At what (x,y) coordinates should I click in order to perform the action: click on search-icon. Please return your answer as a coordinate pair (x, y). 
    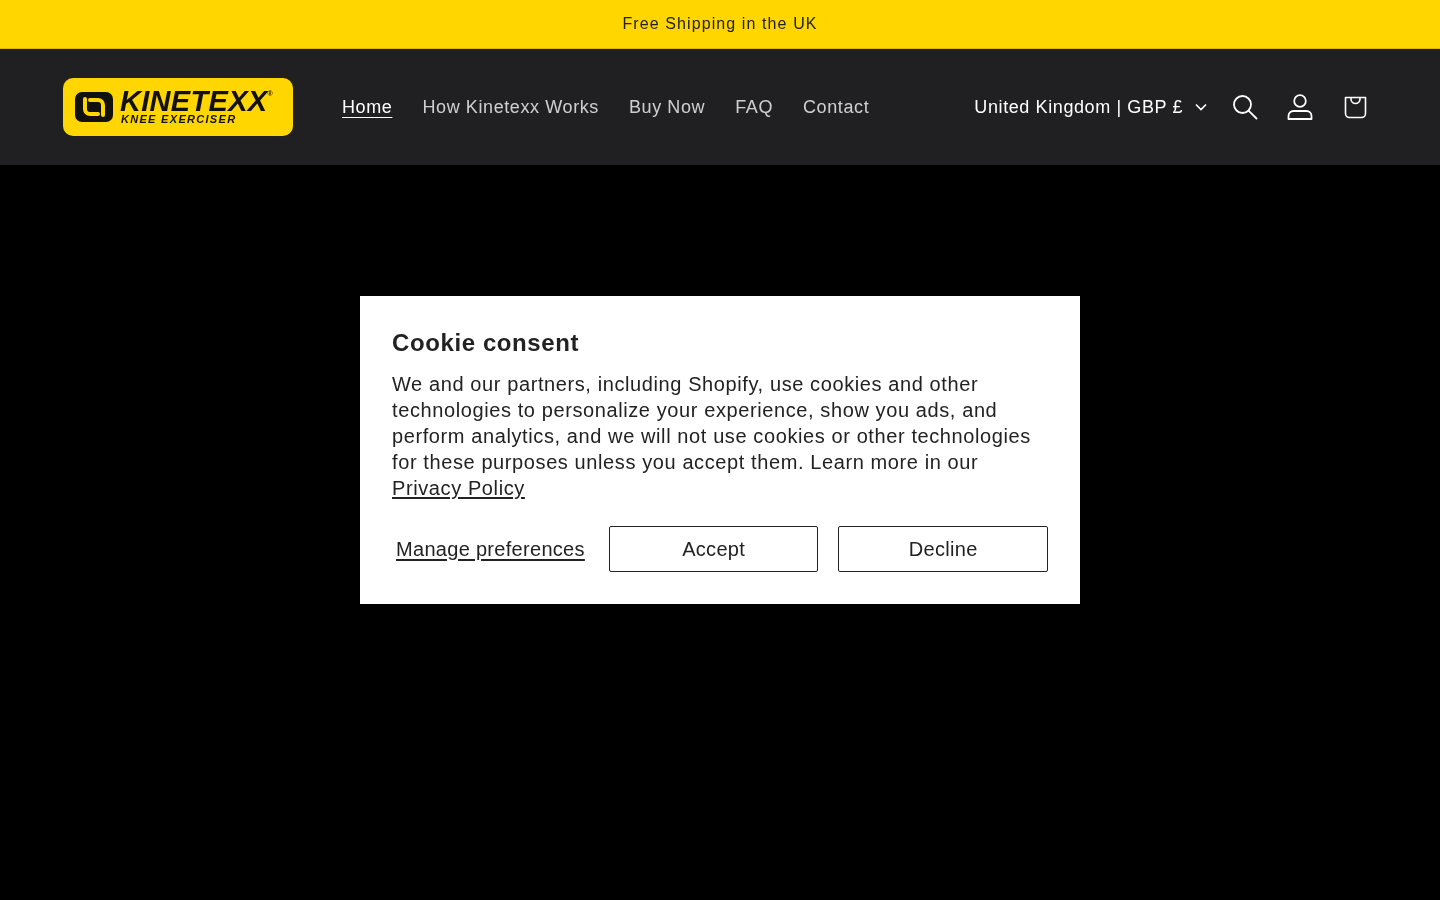
    Looking at the image, I should click on (1245, 107).